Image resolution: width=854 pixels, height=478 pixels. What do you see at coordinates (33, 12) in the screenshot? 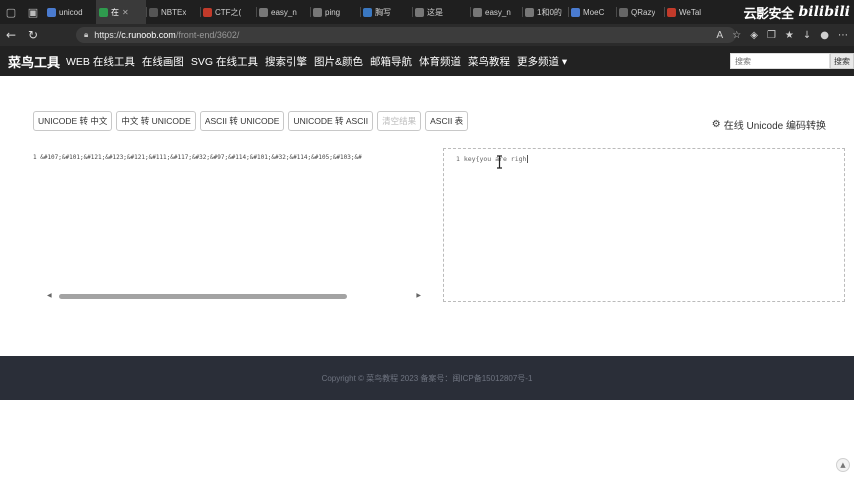
I see `workspaces-icon: ▣` at bounding box center [33, 12].